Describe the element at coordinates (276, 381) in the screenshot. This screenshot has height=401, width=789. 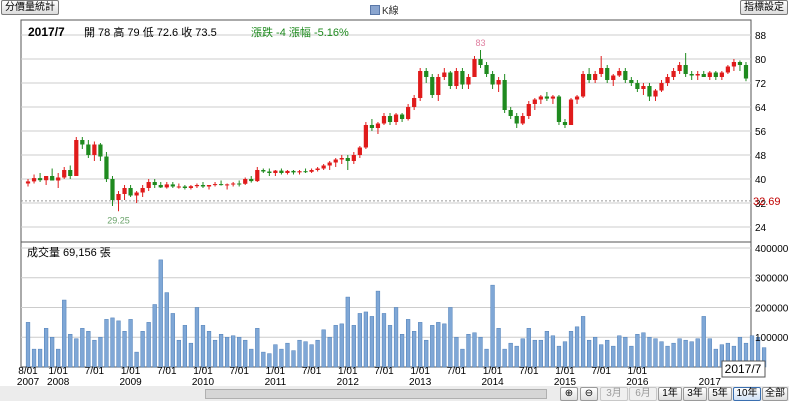
I see `x-year-label: 2011` at that location.